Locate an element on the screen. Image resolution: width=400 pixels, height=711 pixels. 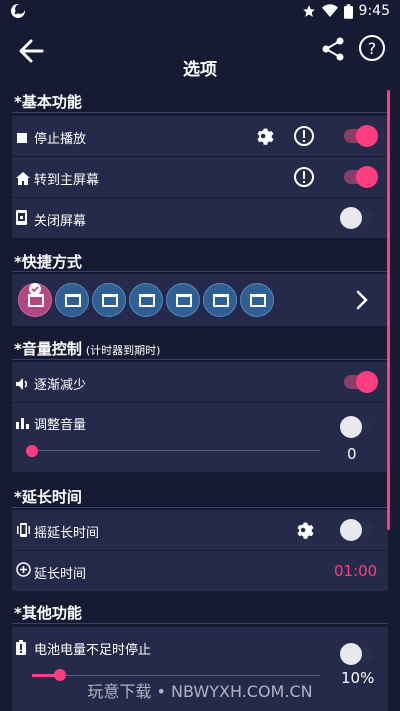
row-stop-playback: 停止播放 is located at coordinates (200, 136).